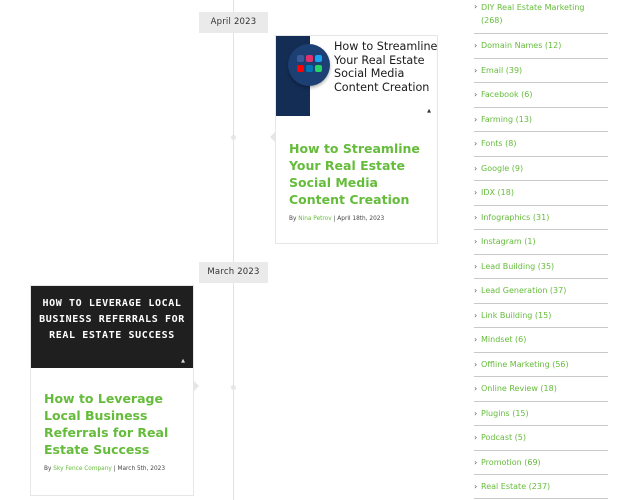 Image resolution: width=622 pixels, height=500 pixels. What do you see at coordinates (541, 242) in the screenshot?
I see `category-item: › Instagram (1)` at bounding box center [541, 242].